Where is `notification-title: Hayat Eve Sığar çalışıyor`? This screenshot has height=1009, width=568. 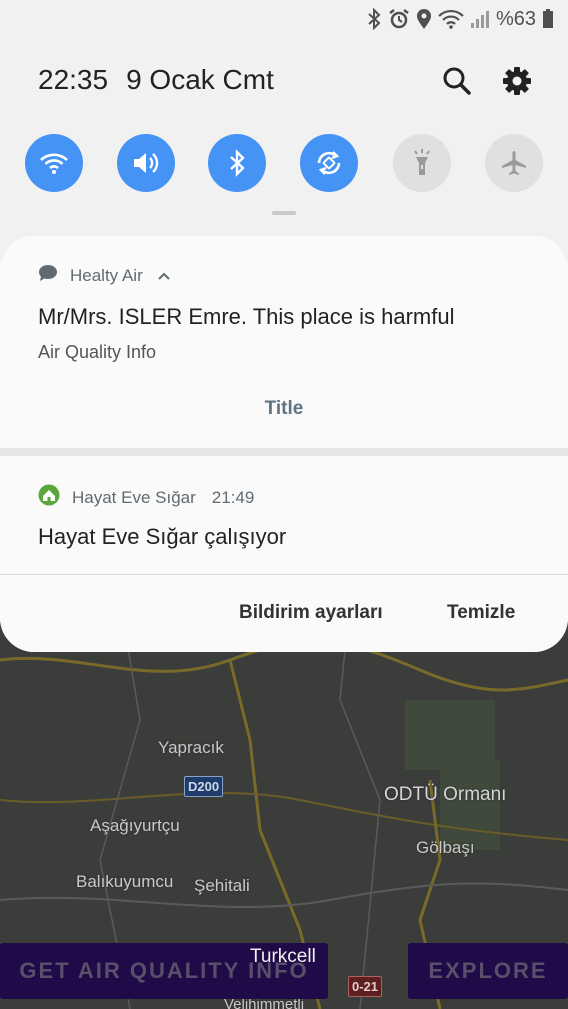
notification-title: Hayat Eve Sığar çalışıyor is located at coordinates (162, 536).